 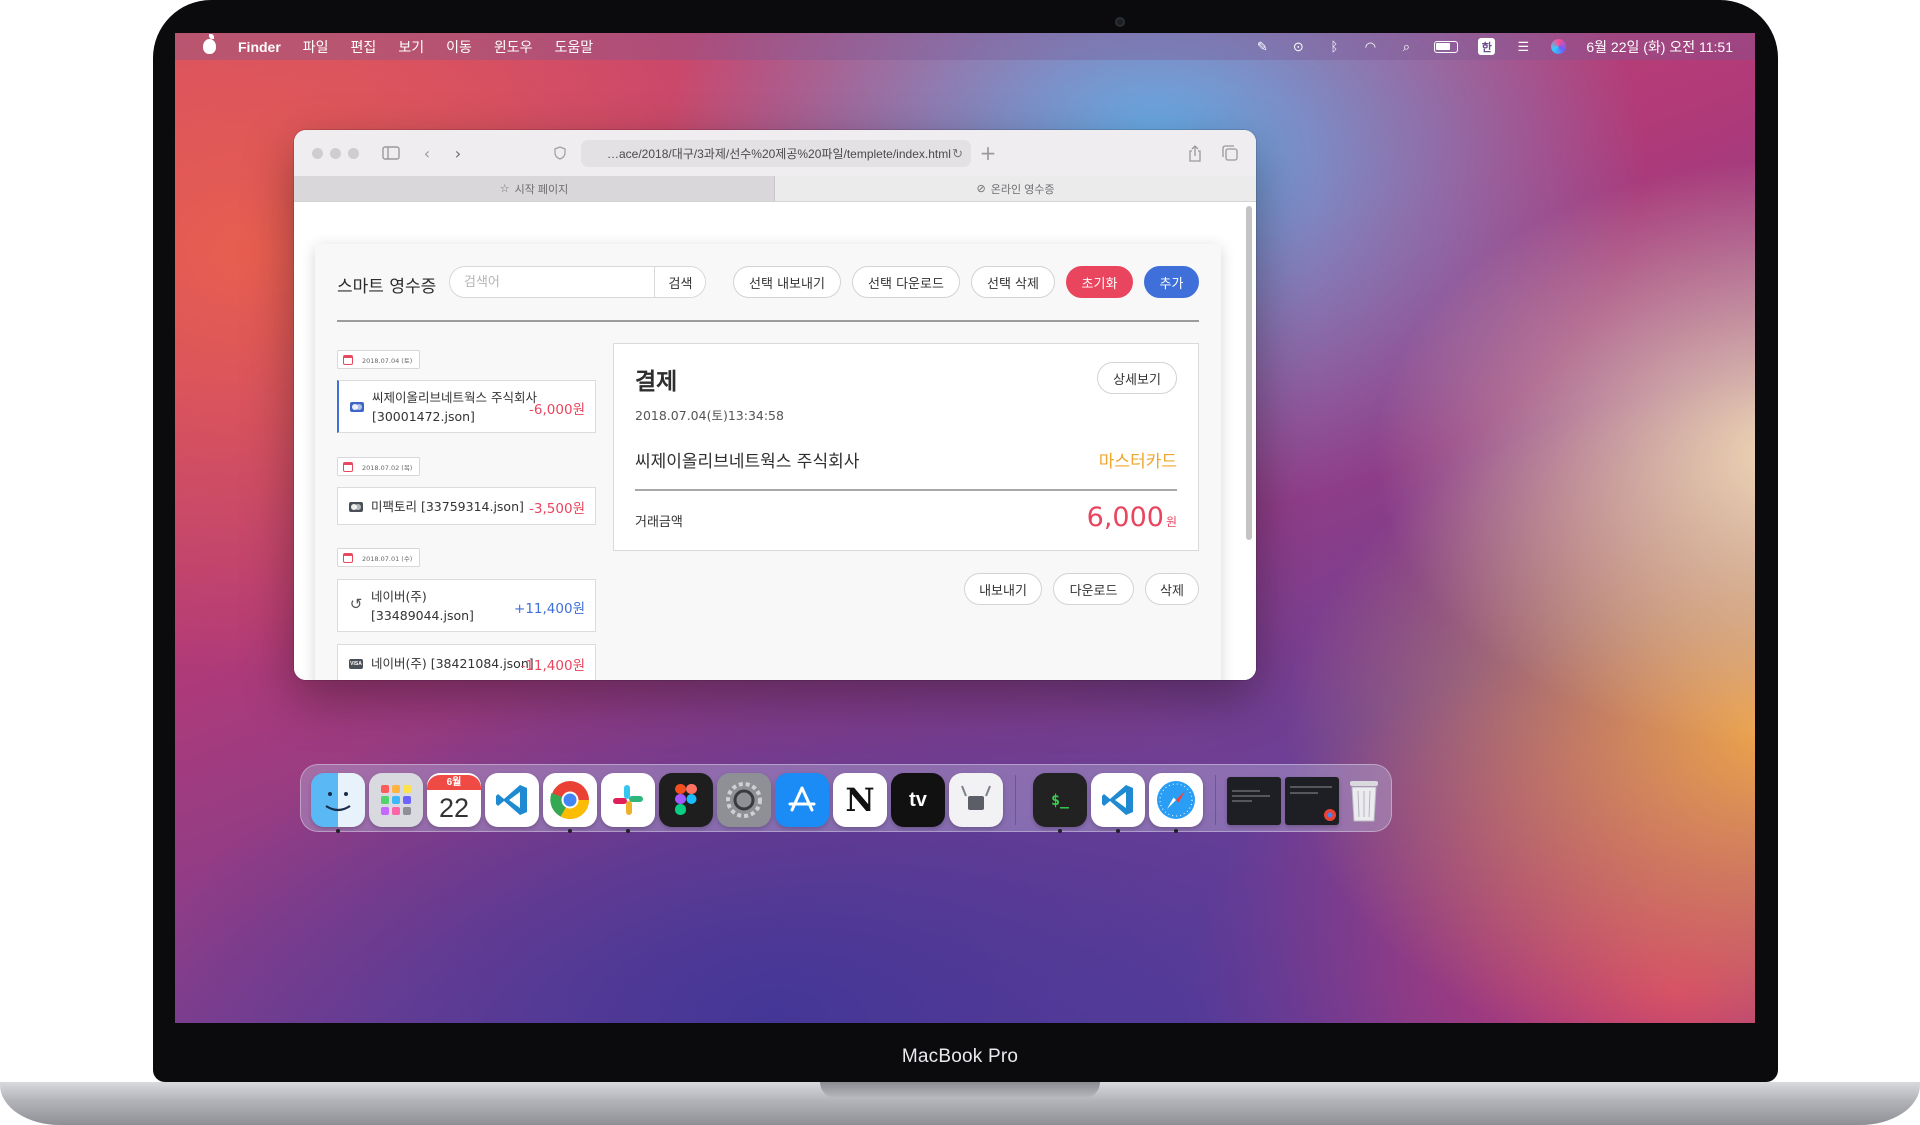 I want to click on slack-icon, so click(x=628, y=800).